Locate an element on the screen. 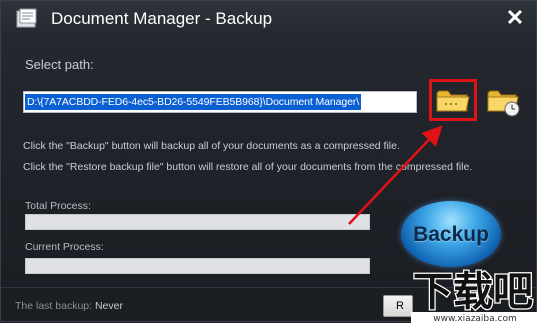 The height and width of the screenshot is (323, 537). backup-button: Backup is located at coordinates (451, 234).